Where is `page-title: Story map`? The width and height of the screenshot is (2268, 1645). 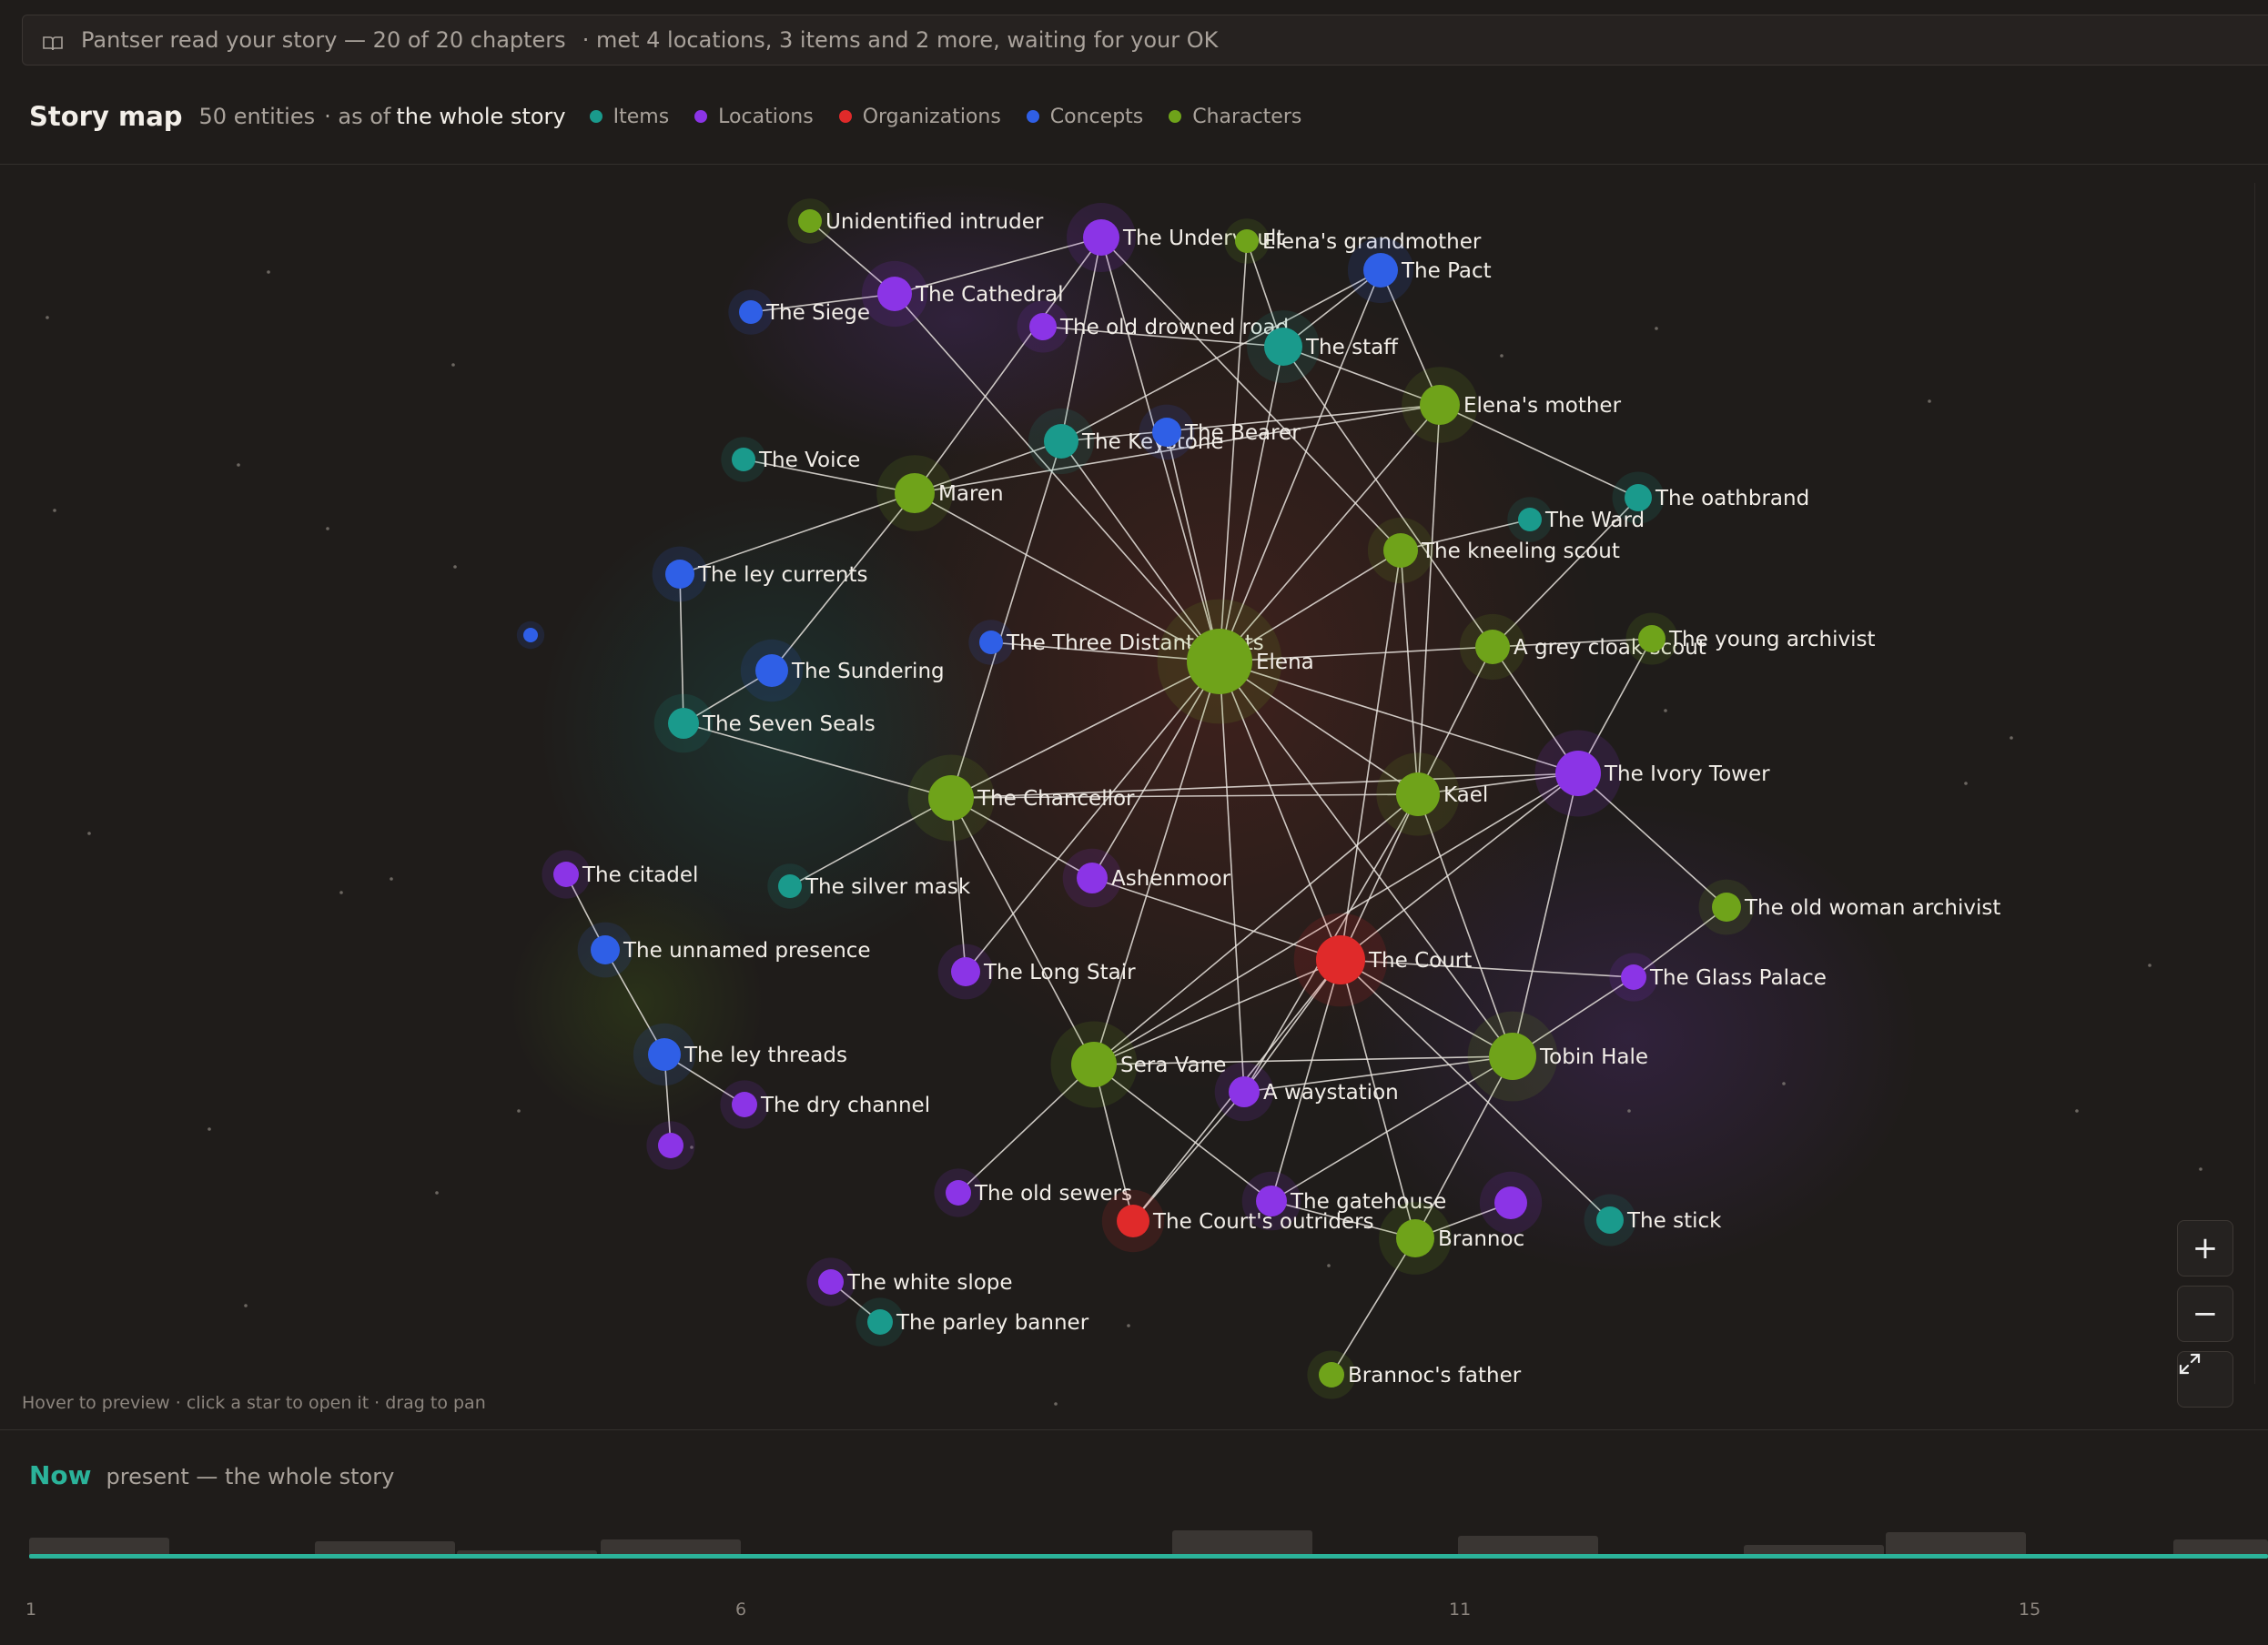
page-title: Story map is located at coordinates (106, 117).